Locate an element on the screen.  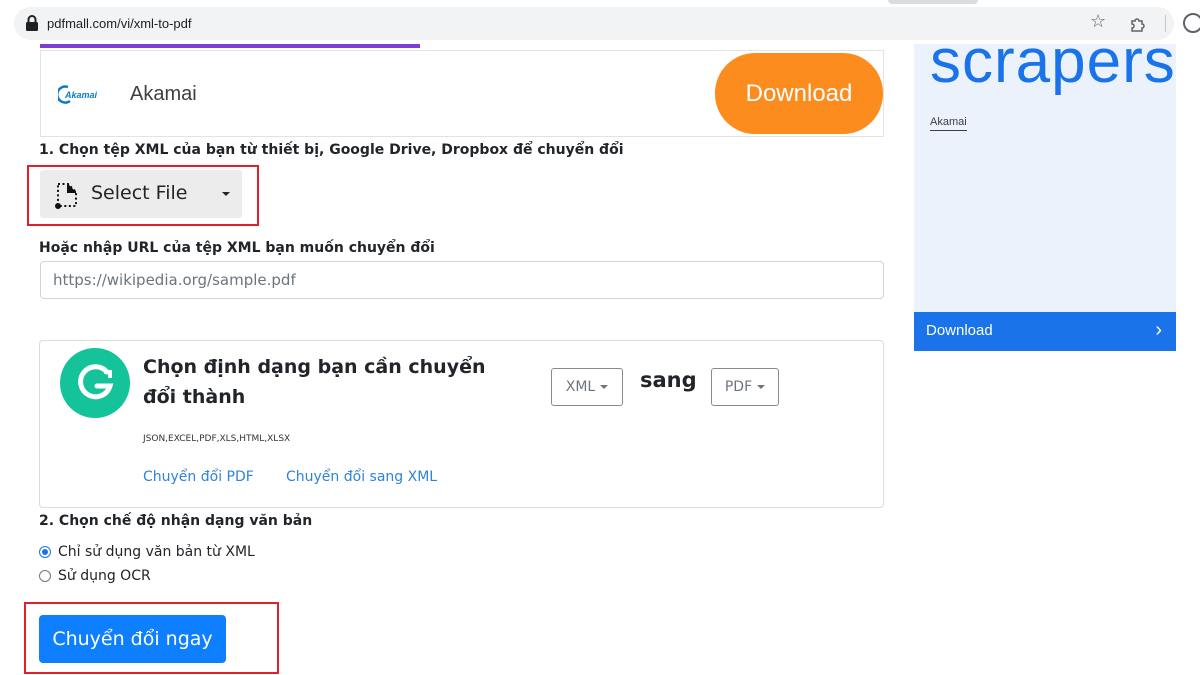
url-text: pdfmall.com/vi/xml-to-pdf is located at coordinates (119, 23).